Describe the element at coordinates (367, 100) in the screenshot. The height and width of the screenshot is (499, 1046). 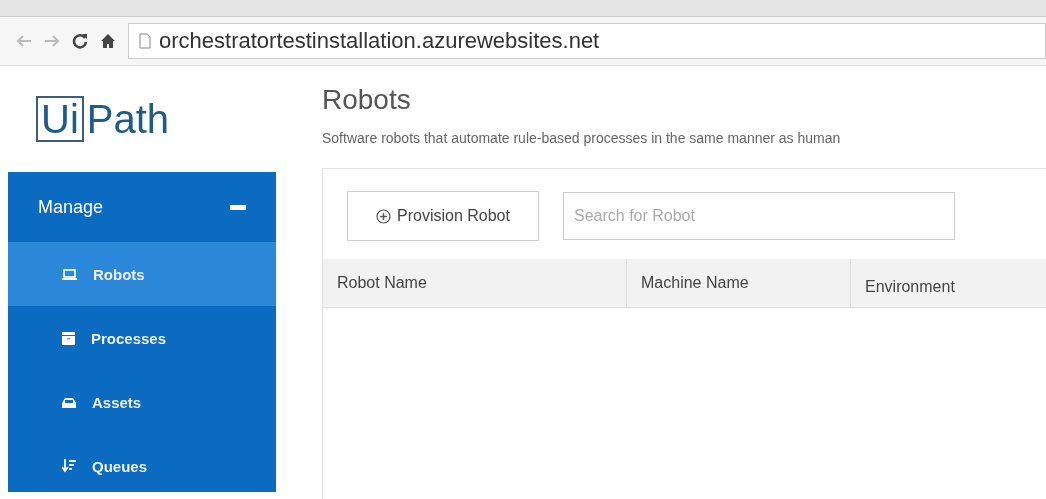
I see `page-title: Robots` at that location.